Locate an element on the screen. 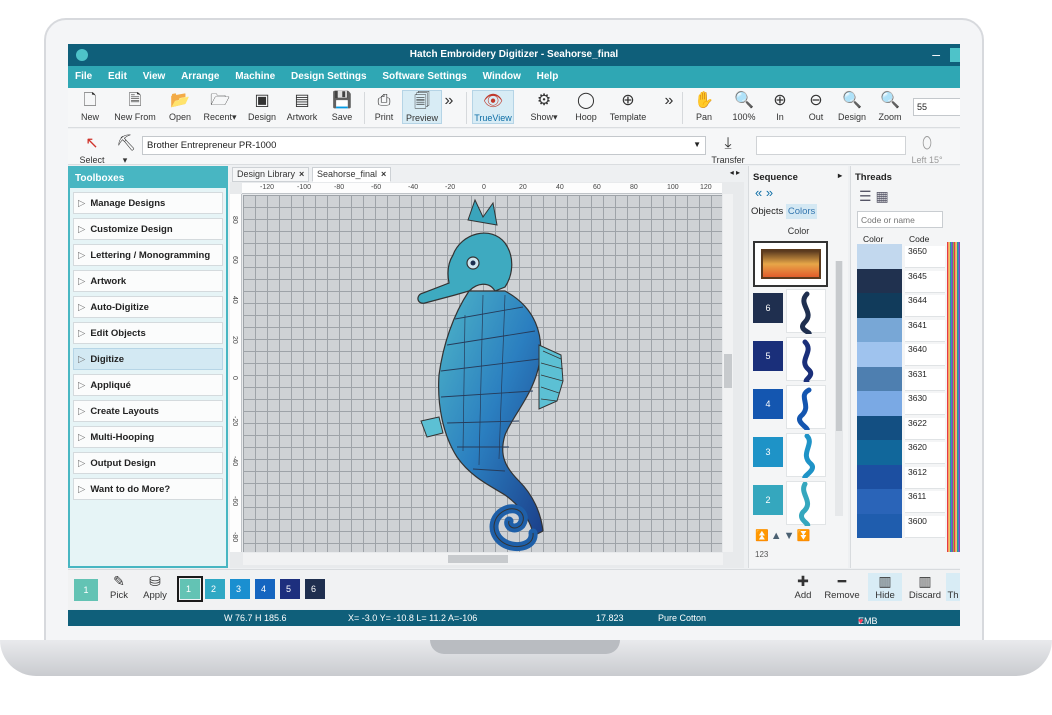  thread-row: 3600 is located at coordinates (905, 525).